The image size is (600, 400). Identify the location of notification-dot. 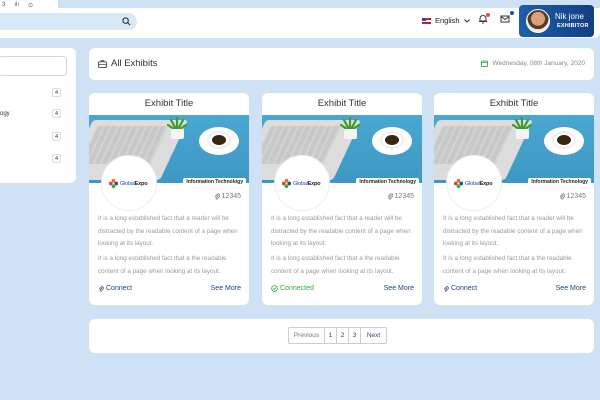
(488, 15).